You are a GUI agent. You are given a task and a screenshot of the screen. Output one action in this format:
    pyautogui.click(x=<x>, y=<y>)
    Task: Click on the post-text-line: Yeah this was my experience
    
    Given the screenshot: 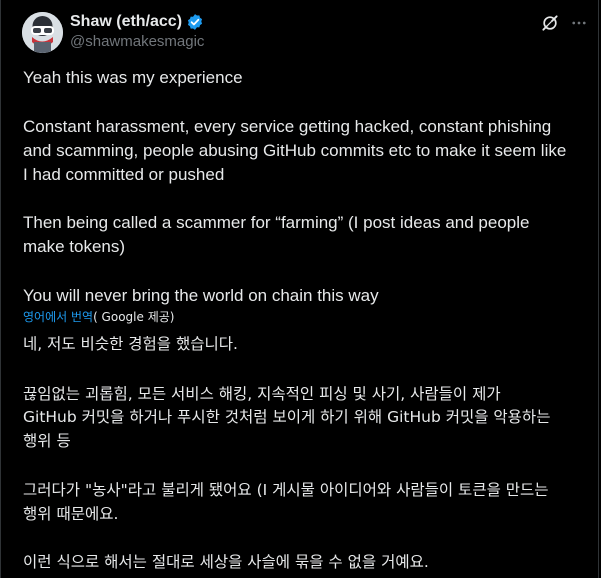 What is the action you would take?
    pyautogui.click(x=133, y=77)
    